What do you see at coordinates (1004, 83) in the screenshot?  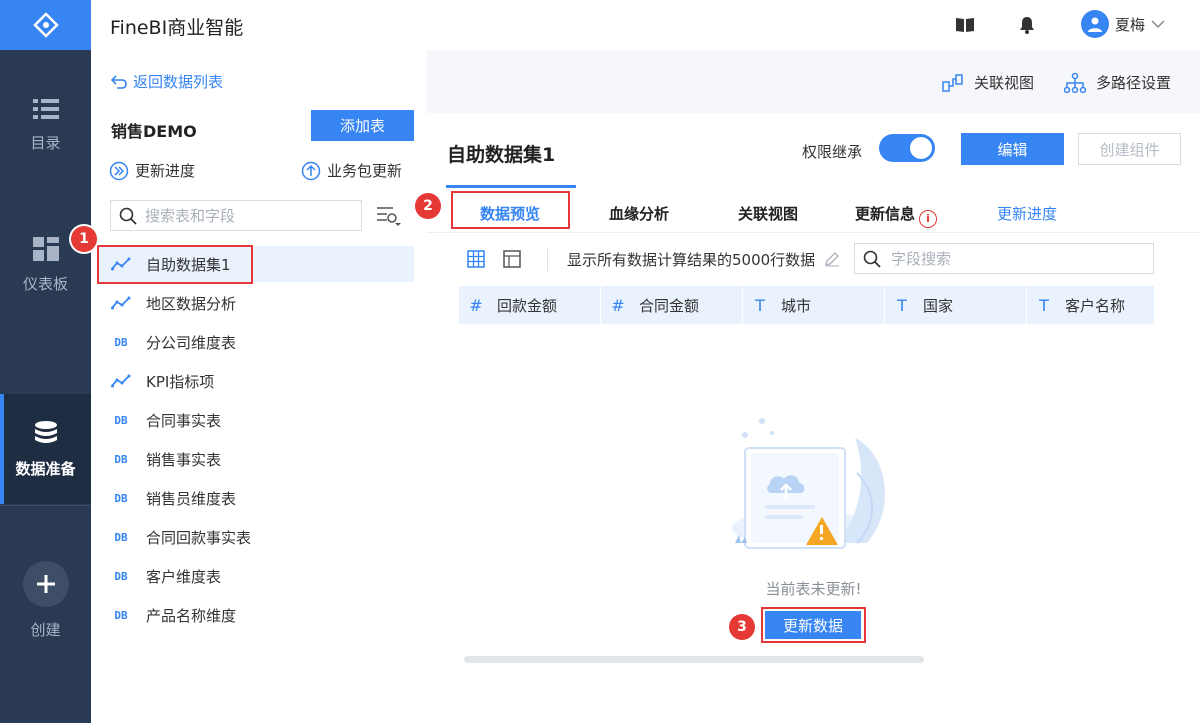 I see `relation-view-label: 关联视图` at bounding box center [1004, 83].